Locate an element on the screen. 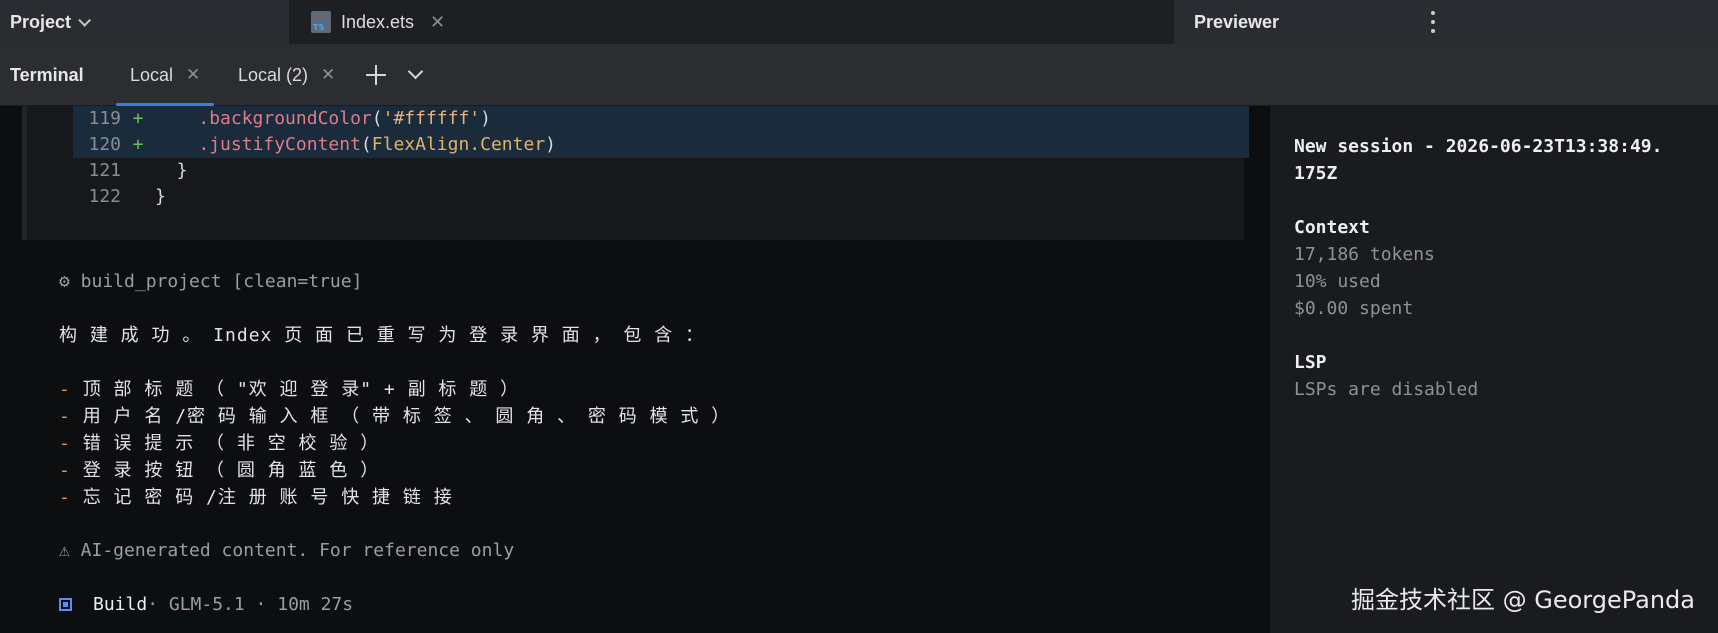 This screenshot has height=633, width=1718. terminal-tab-local: Local ✕ is located at coordinates (165, 75).